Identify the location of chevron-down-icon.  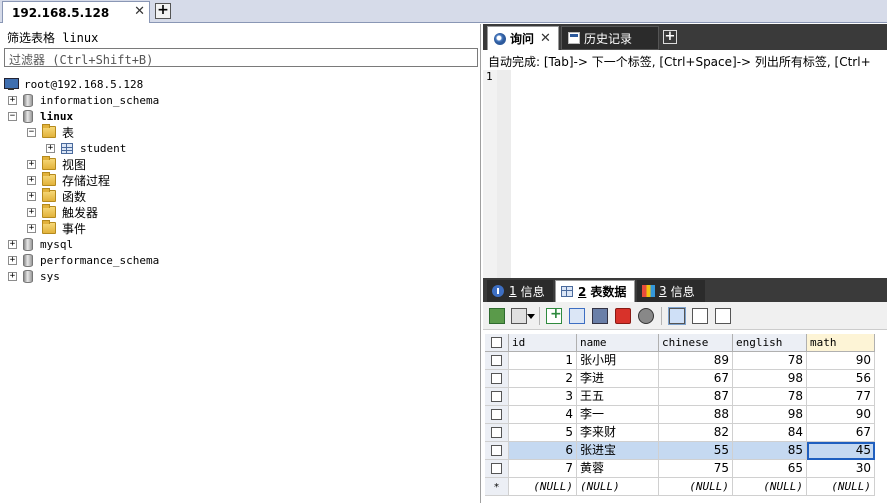
(531, 316).